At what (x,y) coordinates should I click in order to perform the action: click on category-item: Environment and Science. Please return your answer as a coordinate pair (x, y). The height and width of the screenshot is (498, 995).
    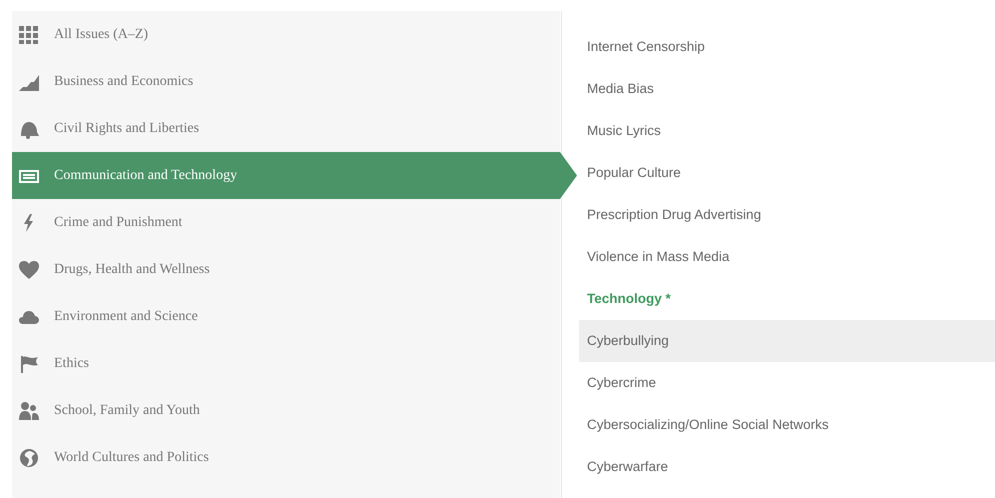
    Looking at the image, I should click on (286, 316).